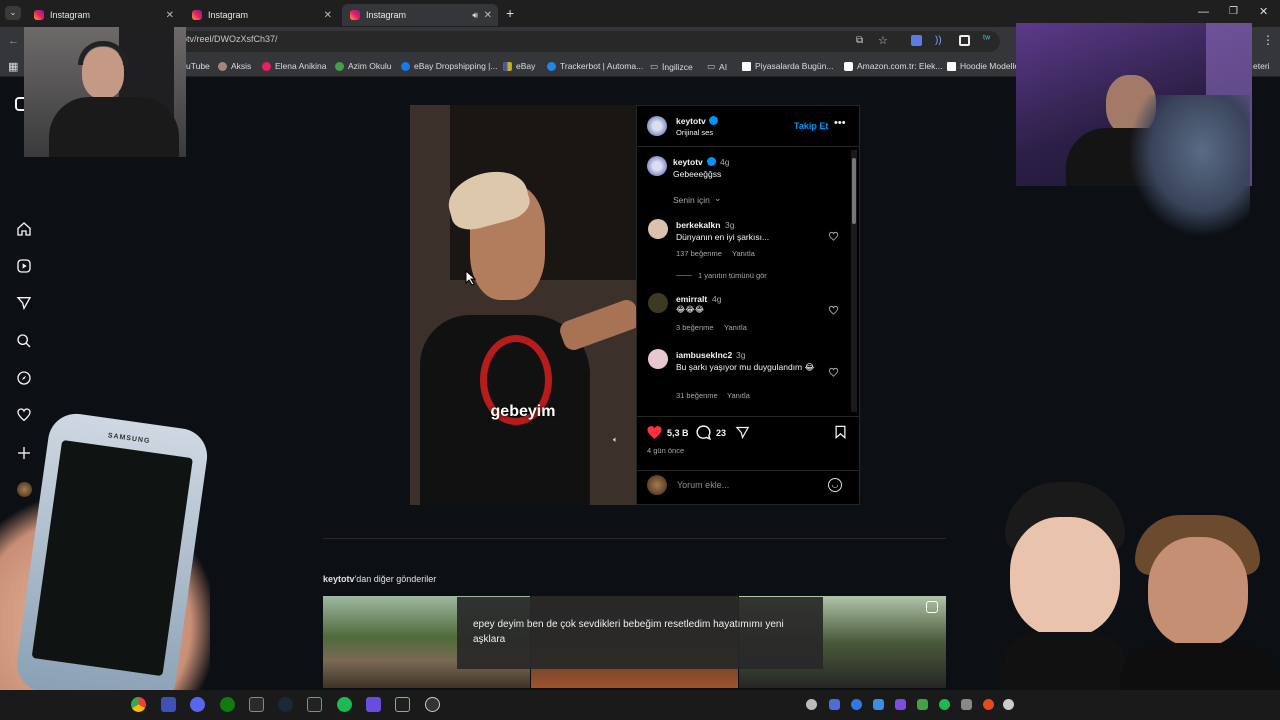 The height and width of the screenshot is (720, 1280). What do you see at coordinates (339, 579) in the screenshot?
I see `more-posts-username: keytotv` at bounding box center [339, 579].